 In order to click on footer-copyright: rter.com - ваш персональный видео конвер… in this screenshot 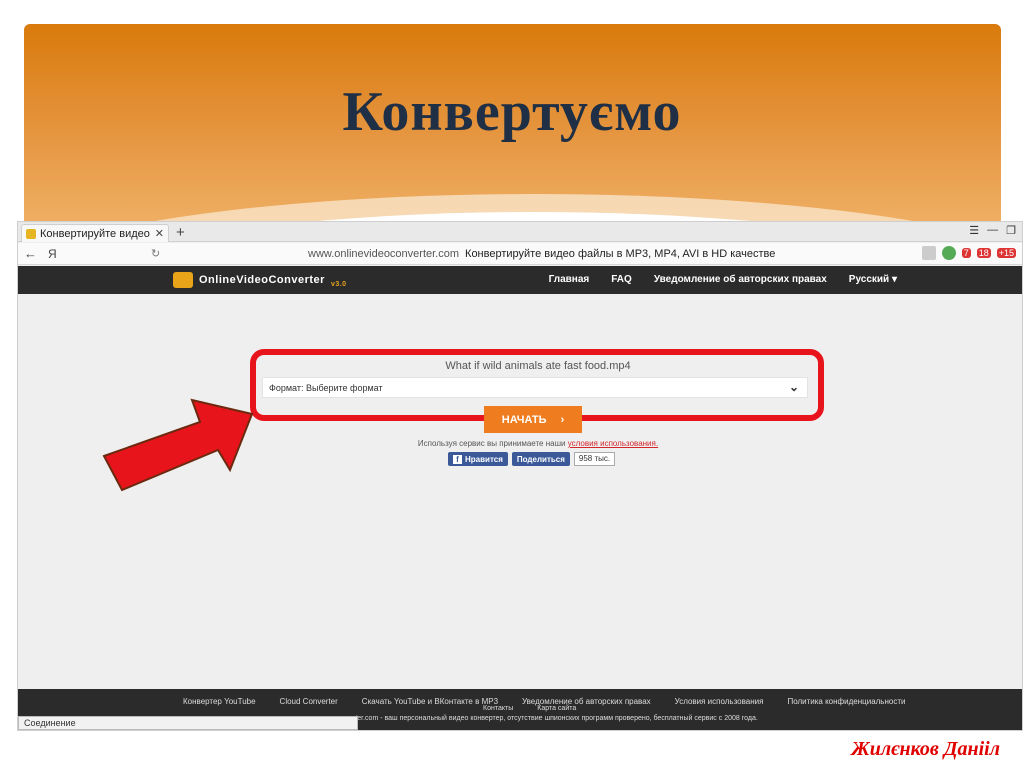, I will do `click(555, 718)`.